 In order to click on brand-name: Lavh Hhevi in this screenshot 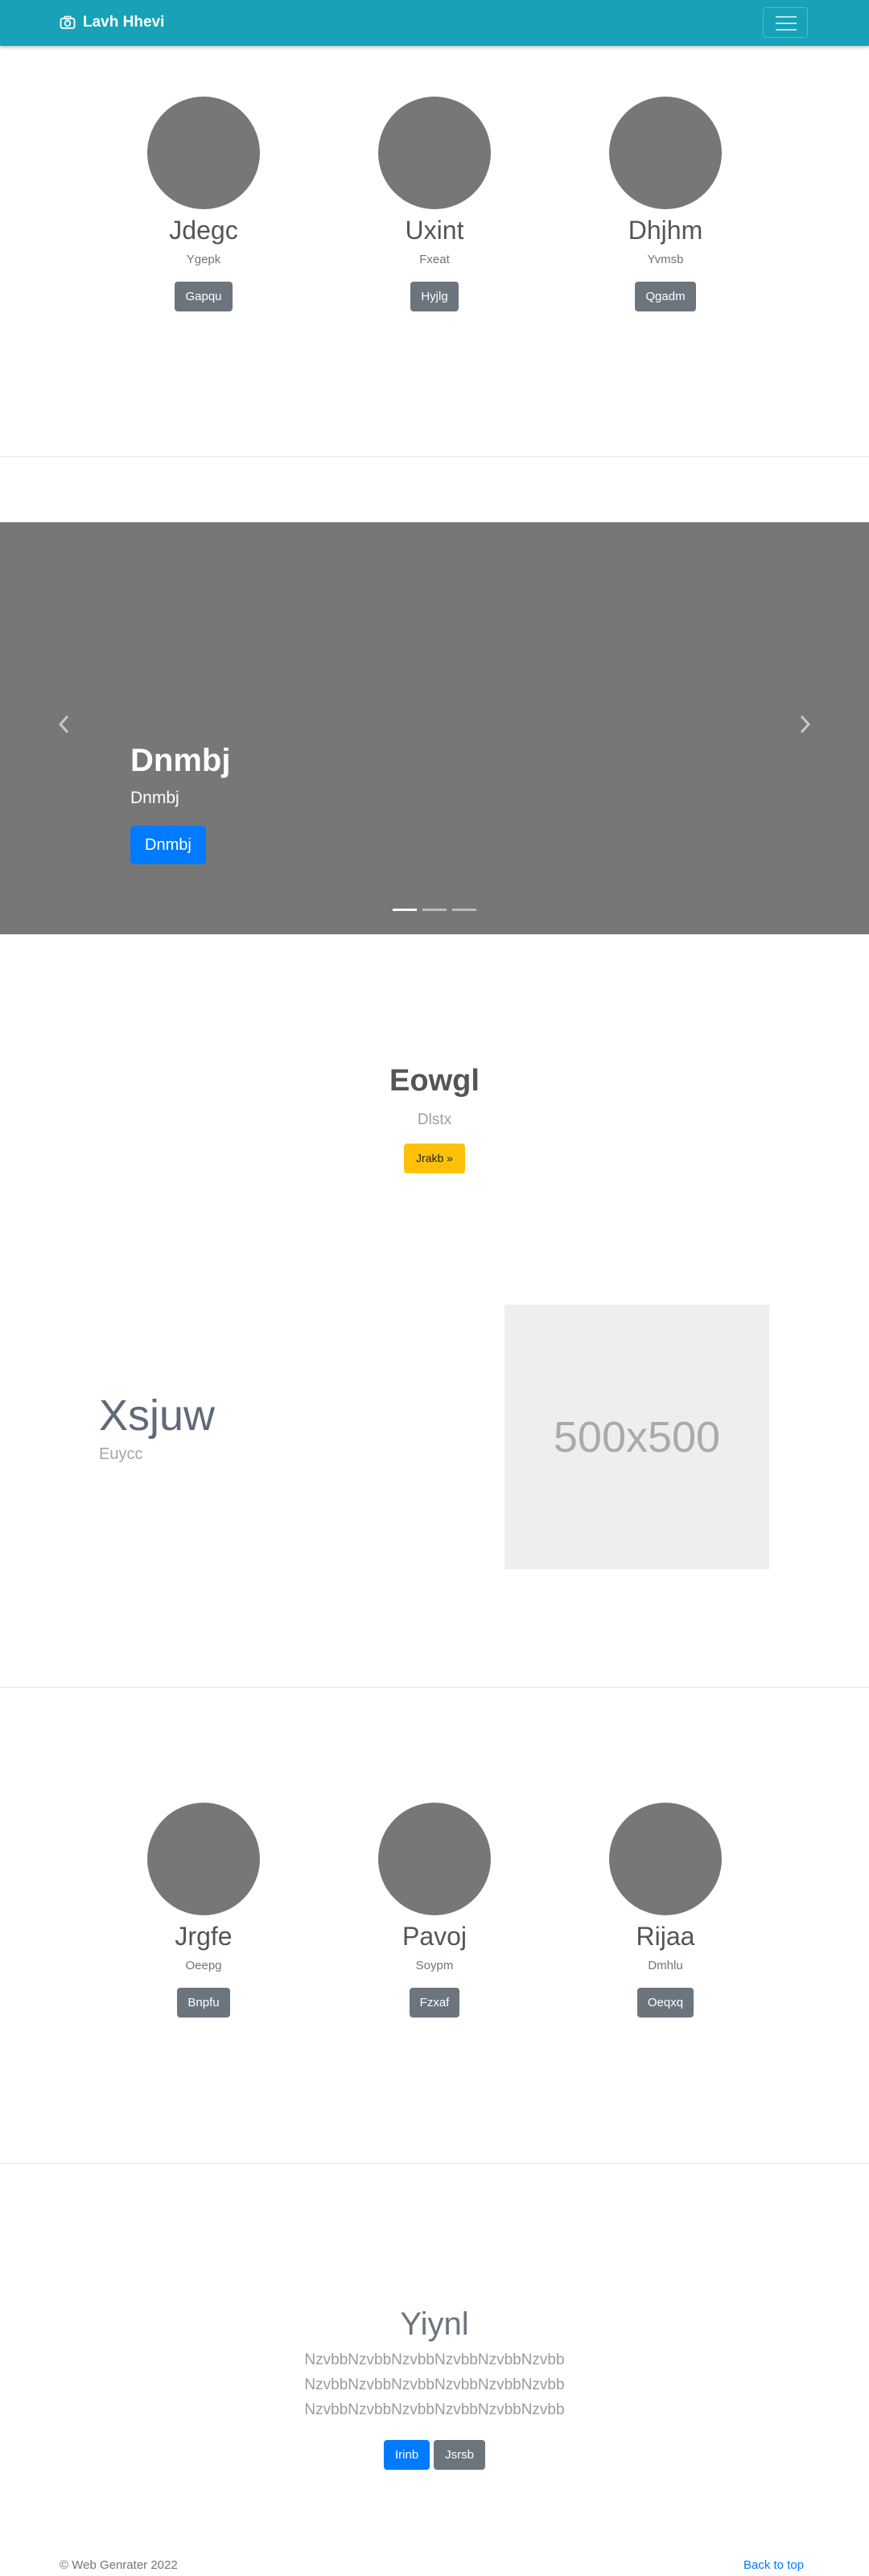, I will do `click(124, 22)`.